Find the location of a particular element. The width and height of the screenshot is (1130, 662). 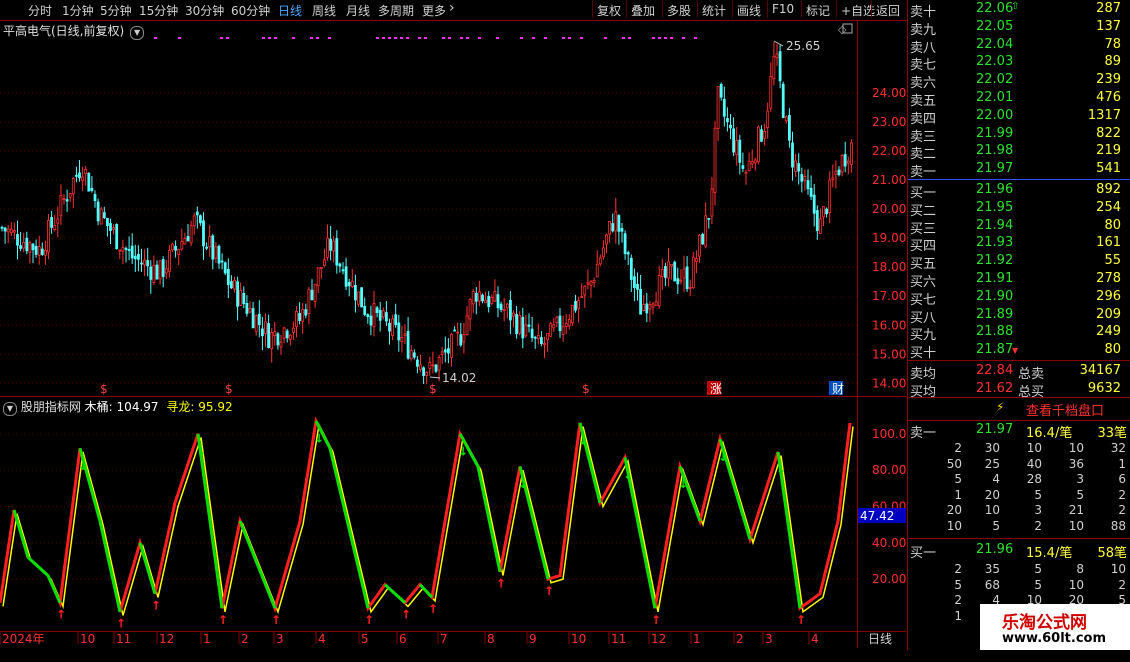

order-book-row: 买三 21.94 80 is located at coordinates (1019, 227).